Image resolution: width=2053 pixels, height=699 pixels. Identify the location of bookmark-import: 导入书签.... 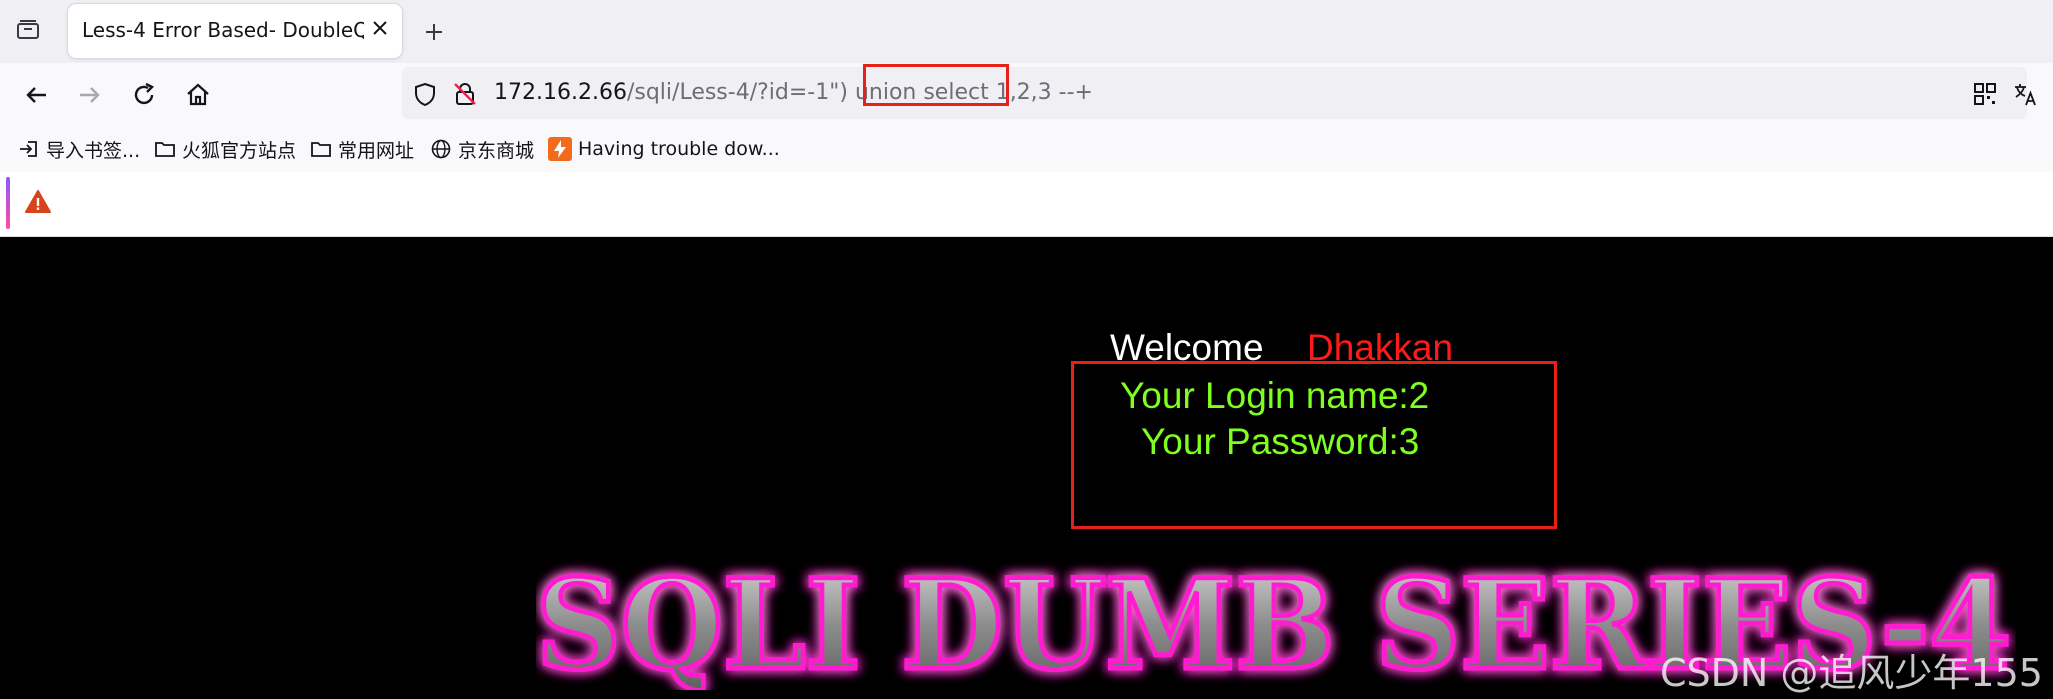
(79, 149).